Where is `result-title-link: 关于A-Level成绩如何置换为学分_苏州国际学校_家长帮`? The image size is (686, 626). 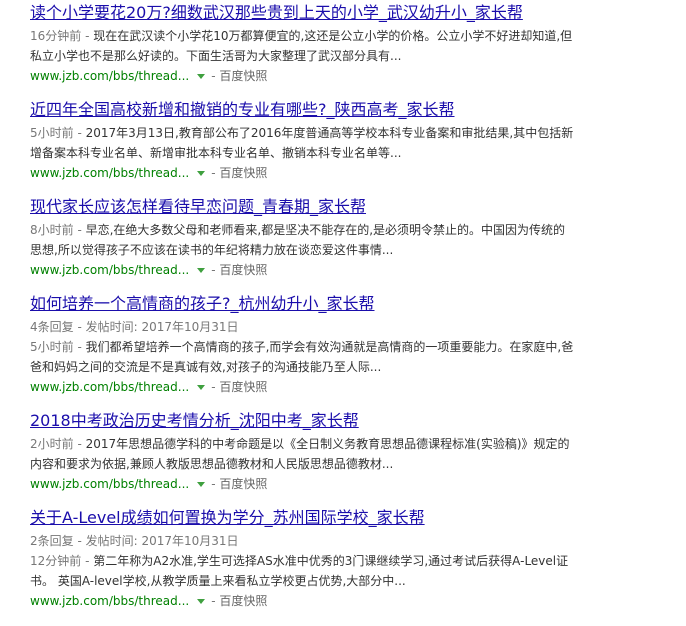
result-title-link: 关于A-Level成绩如何置换为学分_苏州国际学校_家长帮 is located at coordinates (227, 518).